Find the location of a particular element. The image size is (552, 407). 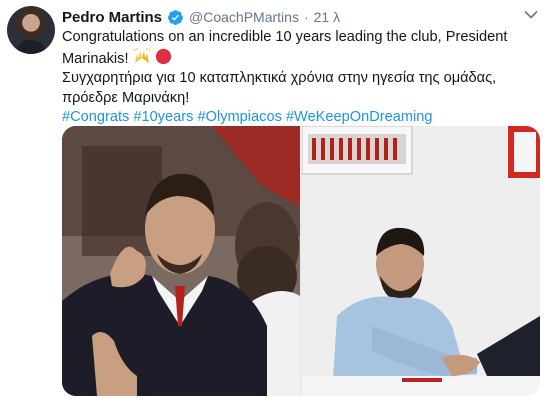

hashtag-link: #10years is located at coordinates (163, 117).